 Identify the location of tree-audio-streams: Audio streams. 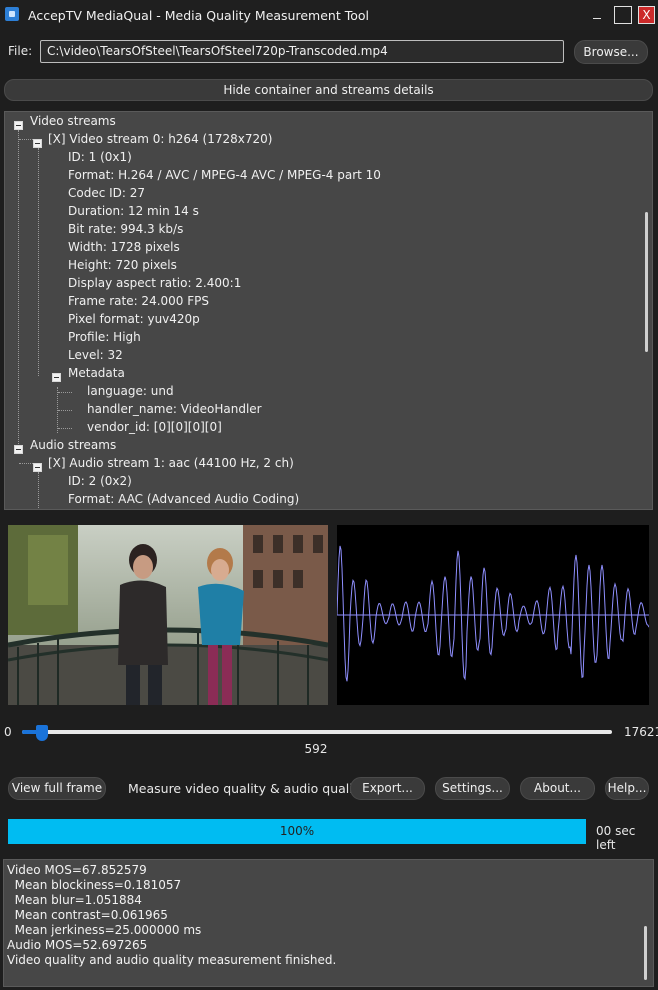
(73, 447).